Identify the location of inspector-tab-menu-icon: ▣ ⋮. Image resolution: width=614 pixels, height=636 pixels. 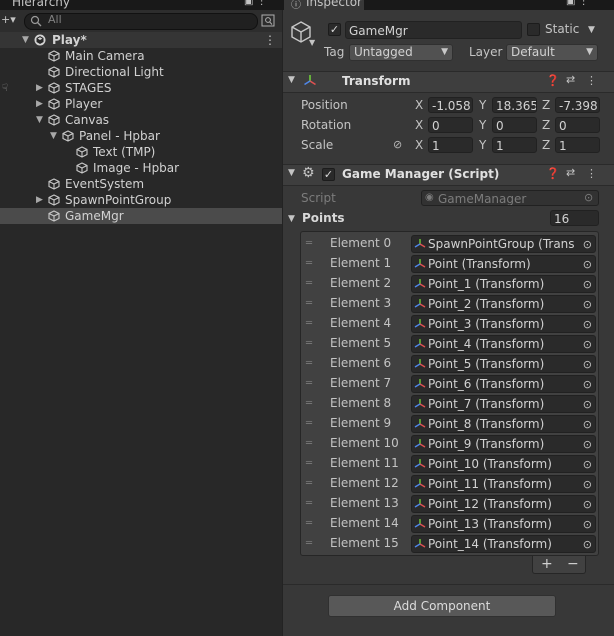
(577, 3).